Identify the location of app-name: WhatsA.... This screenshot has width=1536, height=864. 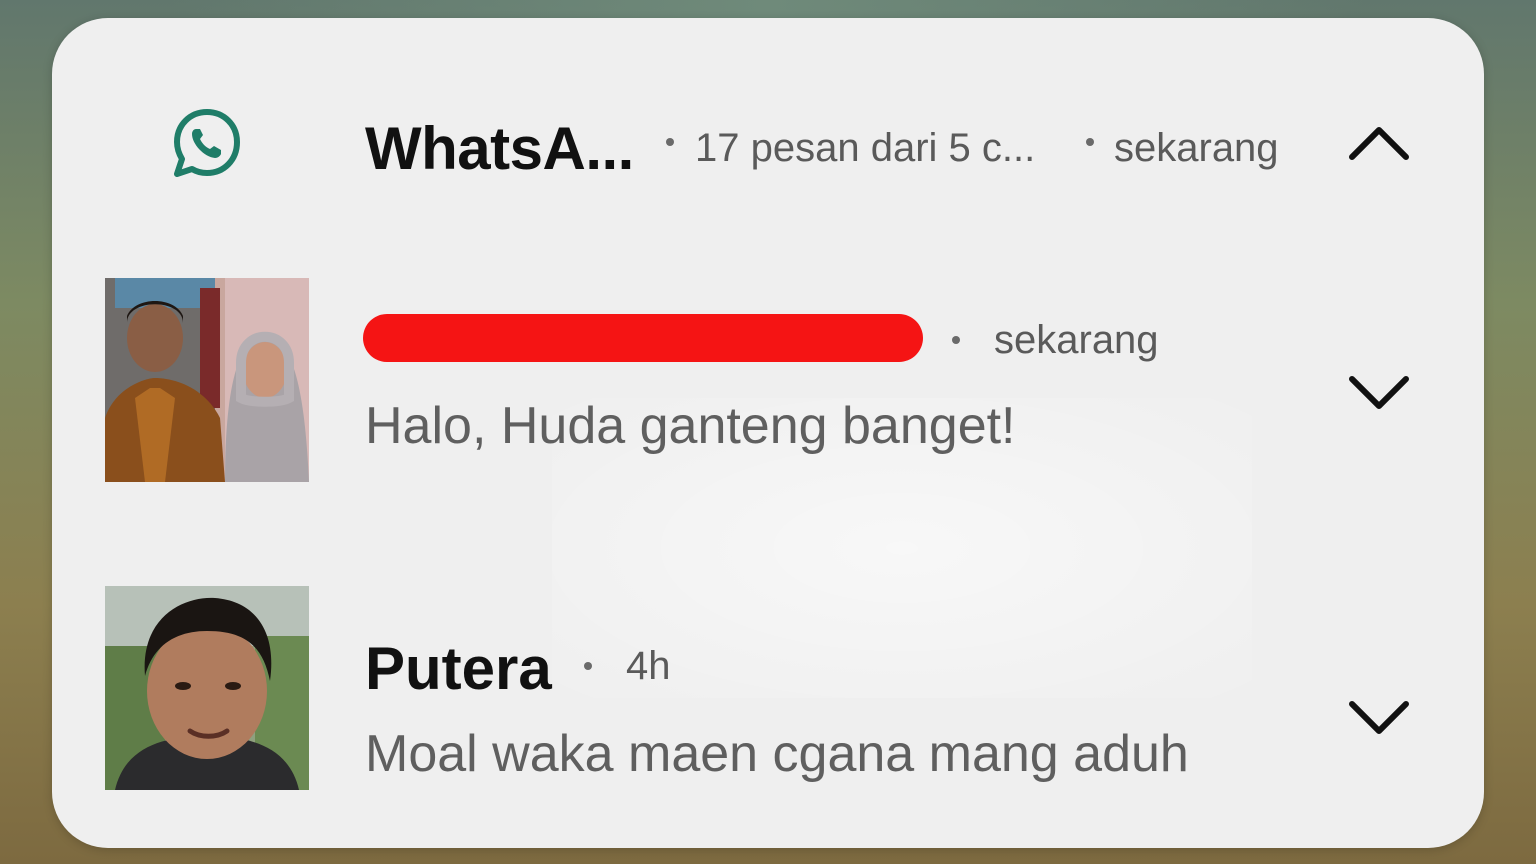
(499, 148).